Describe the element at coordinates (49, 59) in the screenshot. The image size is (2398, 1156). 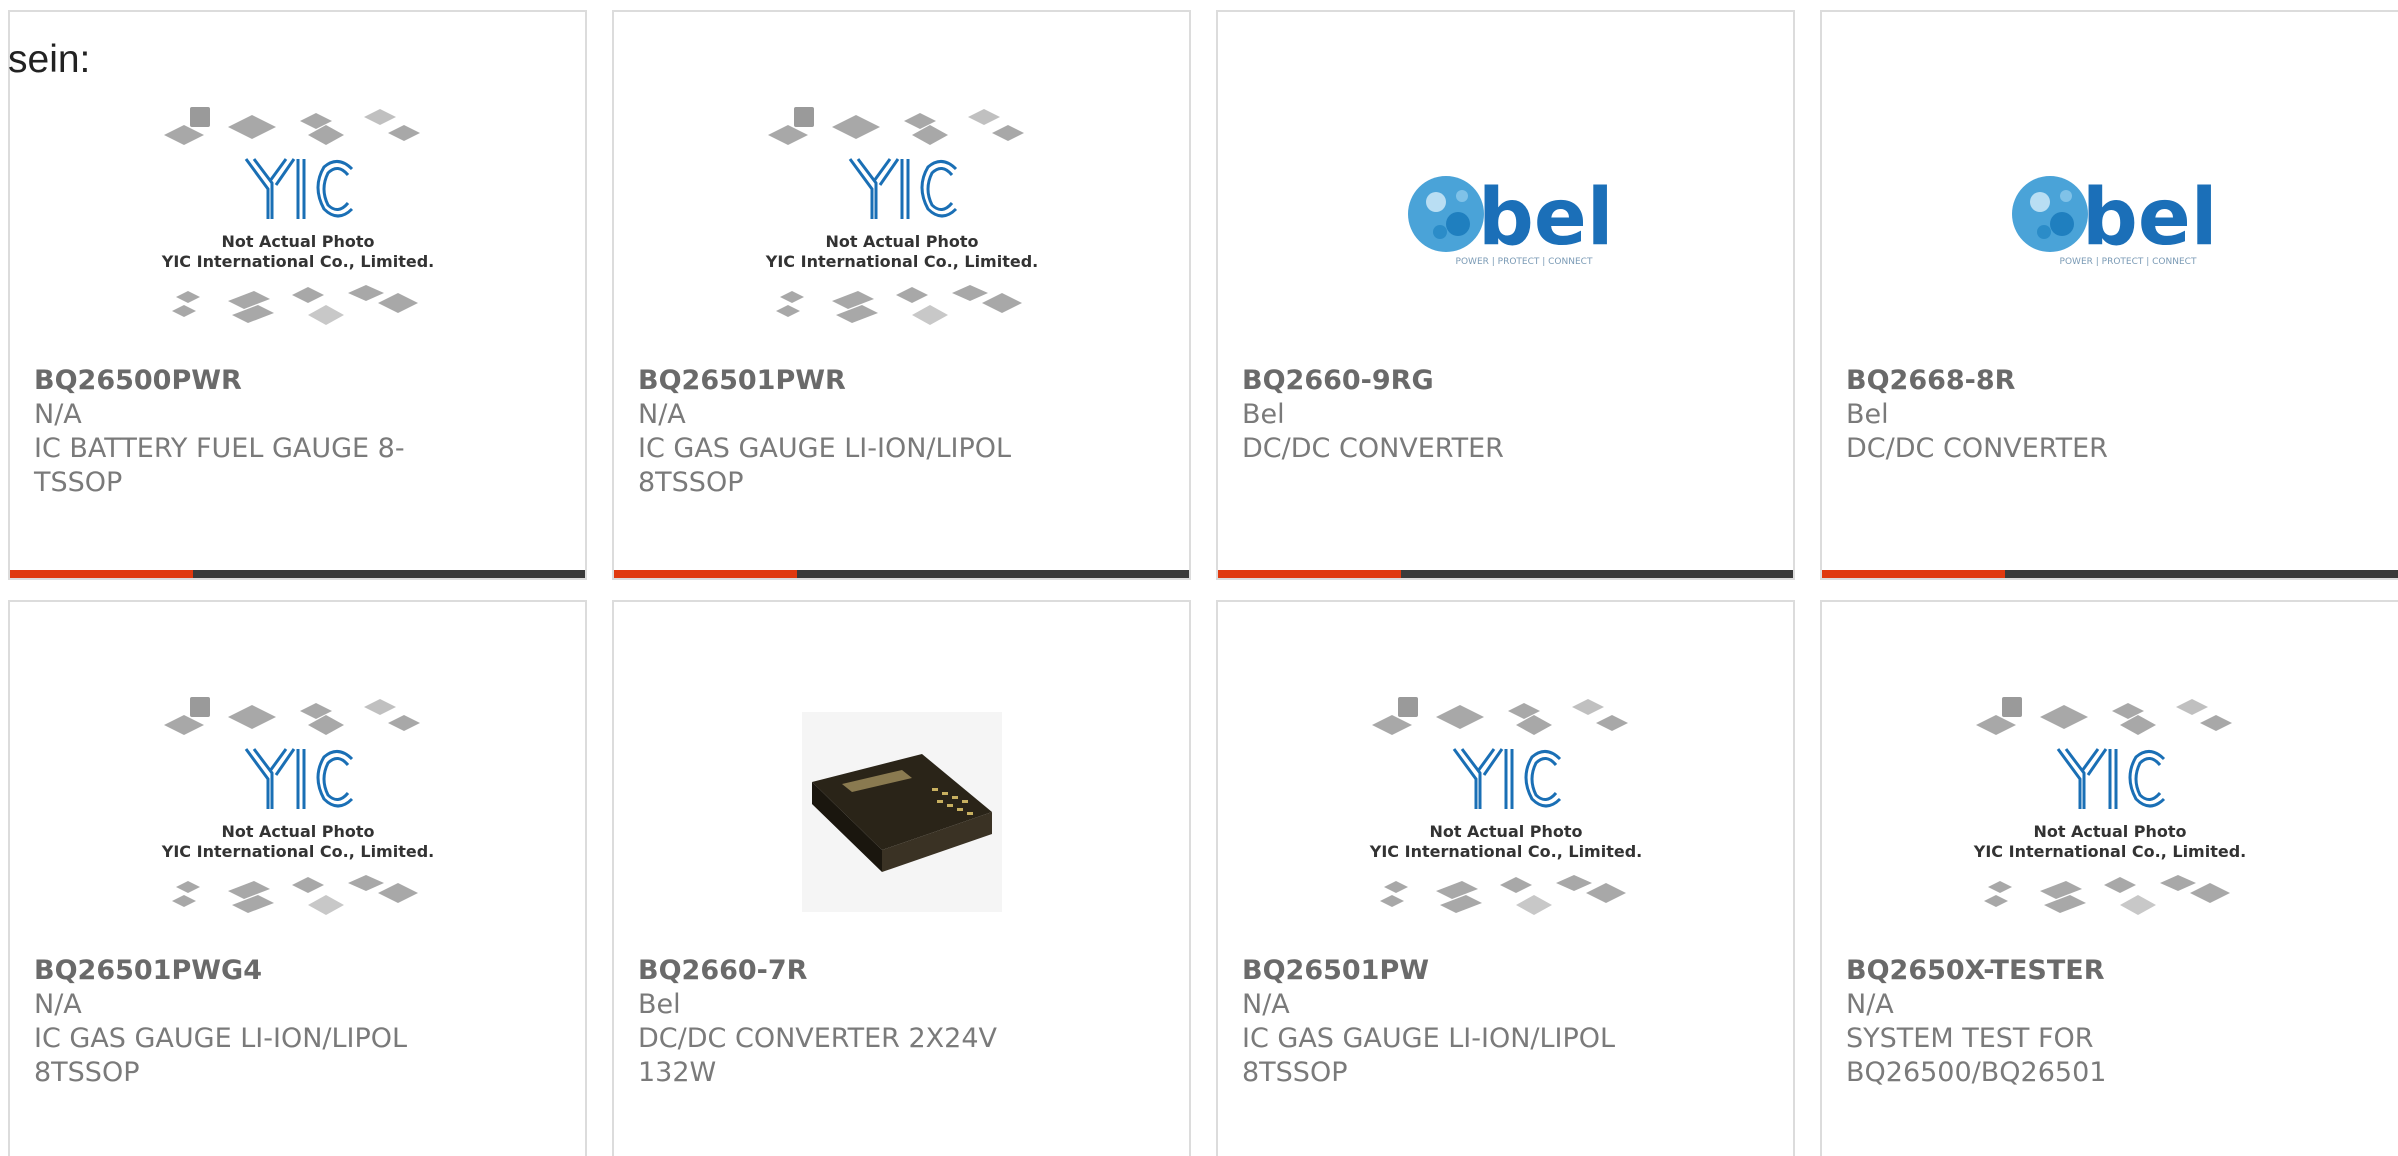
I see `section-label: sein:` at that location.